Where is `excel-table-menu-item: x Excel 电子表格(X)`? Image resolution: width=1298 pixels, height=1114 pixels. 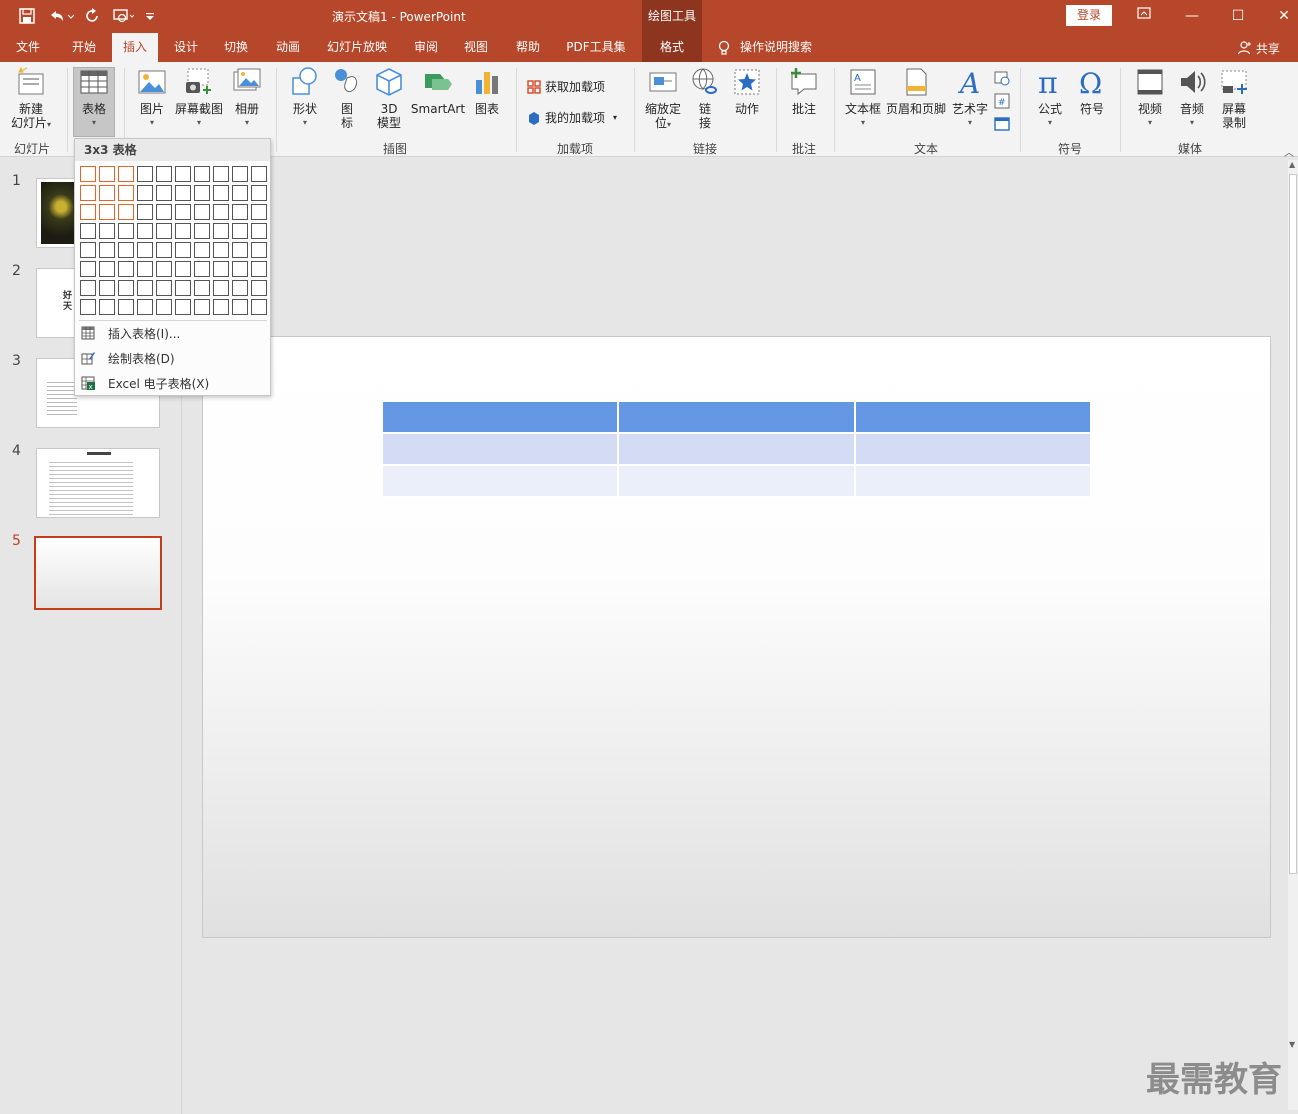 excel-table-menu-item: x Excel 电子表格(X) is located at coordinates (173, 383).